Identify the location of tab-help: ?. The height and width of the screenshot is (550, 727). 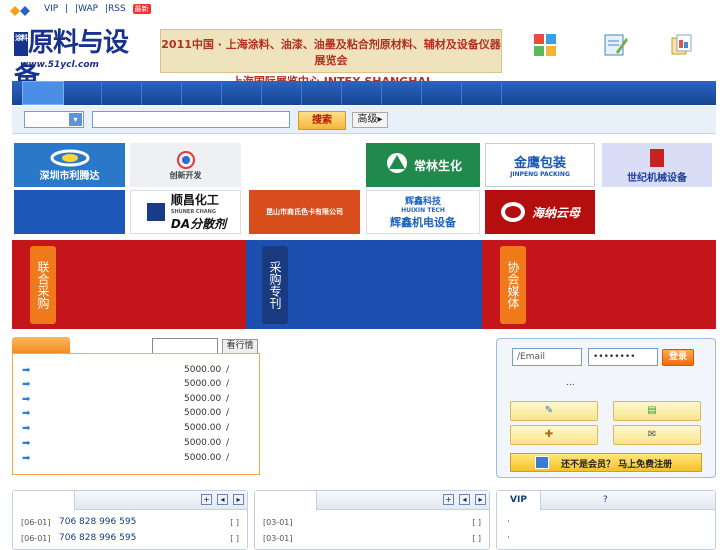
(605, 500).